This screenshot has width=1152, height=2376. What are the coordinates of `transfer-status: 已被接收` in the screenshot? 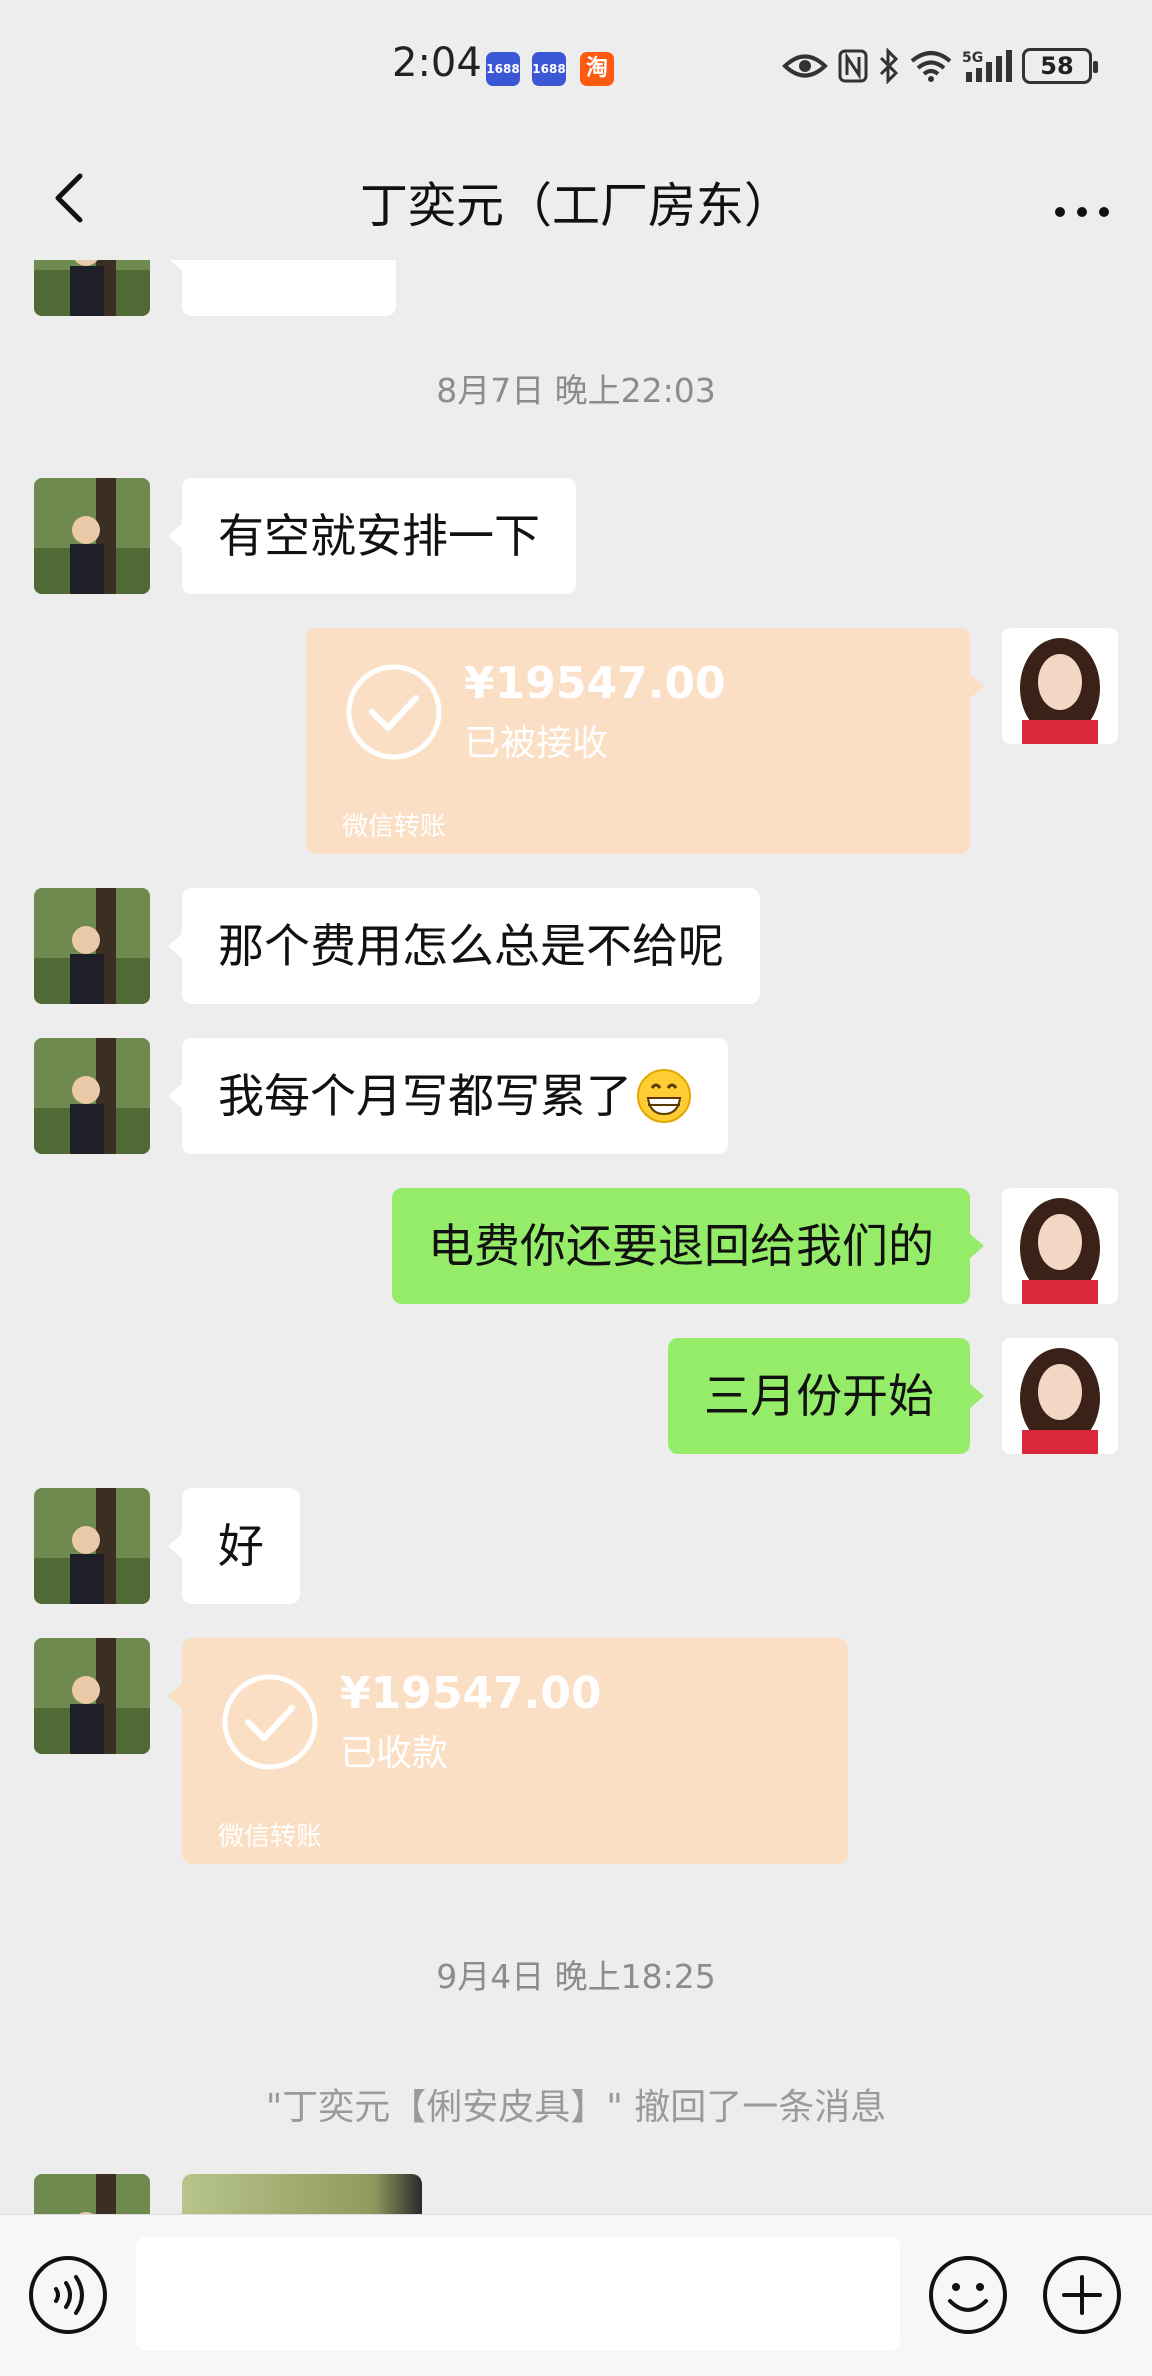 It's located at (536, 743).